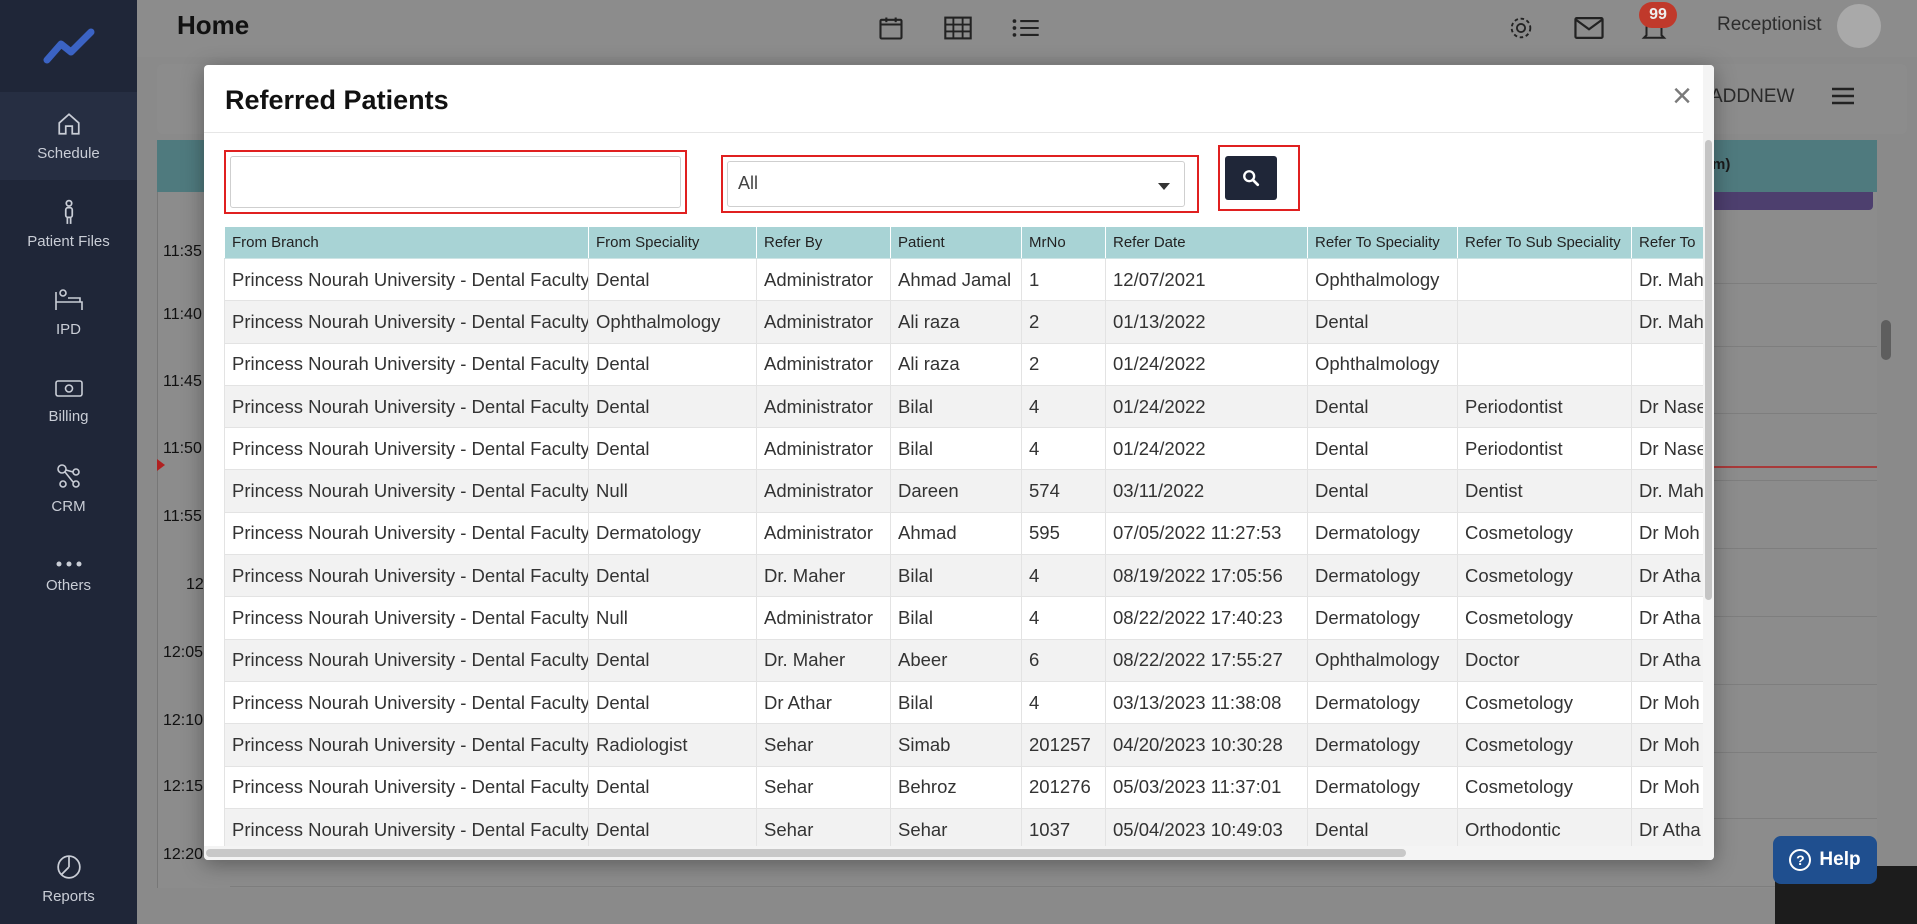 The image size is (1917, 924). I want to click on search-button, so click(1251, 178).